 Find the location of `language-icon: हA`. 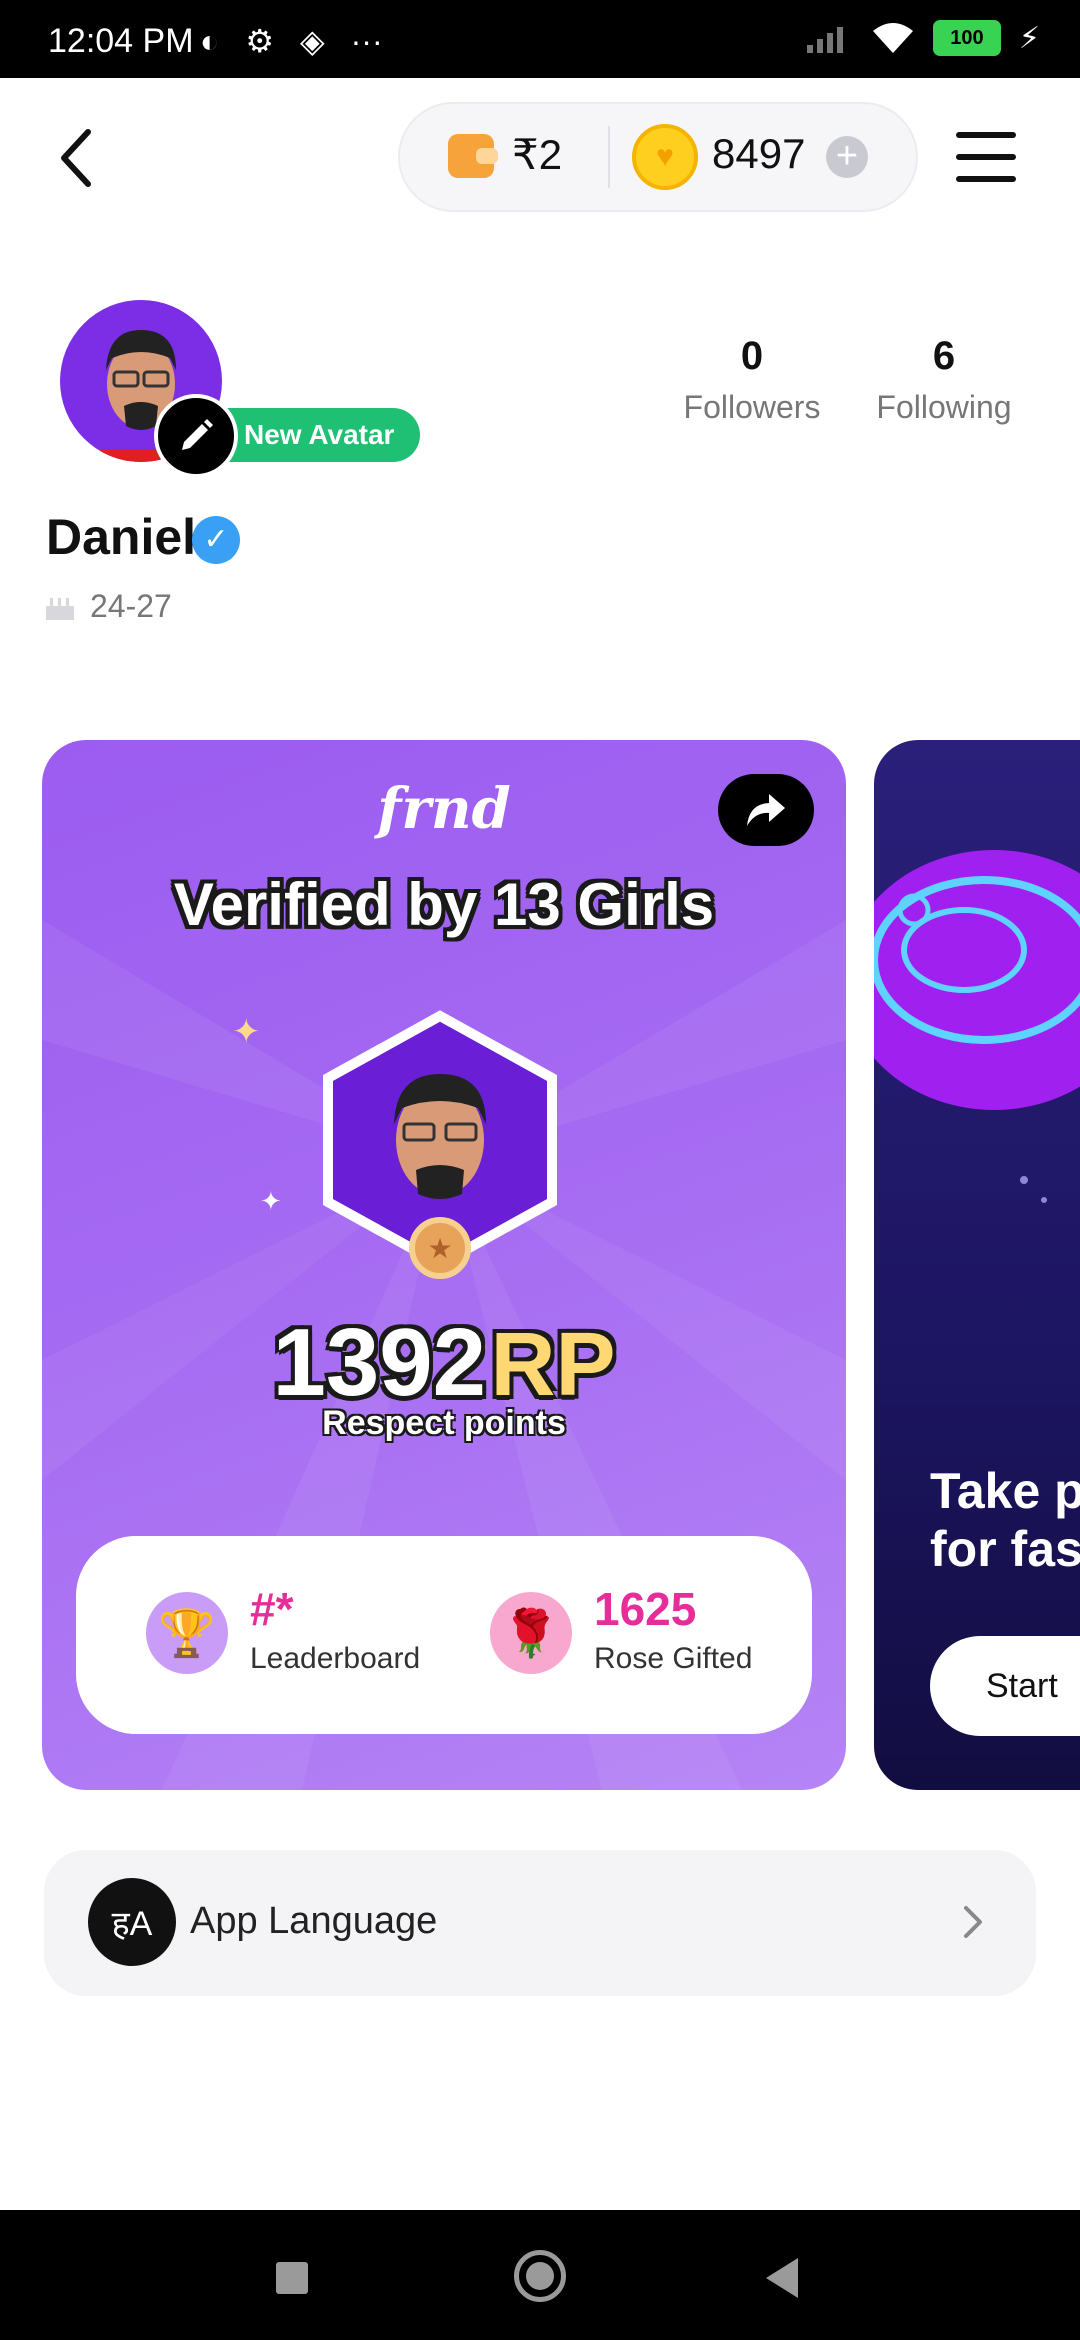

language-icon: हA is located at coordinates (132, 1922).